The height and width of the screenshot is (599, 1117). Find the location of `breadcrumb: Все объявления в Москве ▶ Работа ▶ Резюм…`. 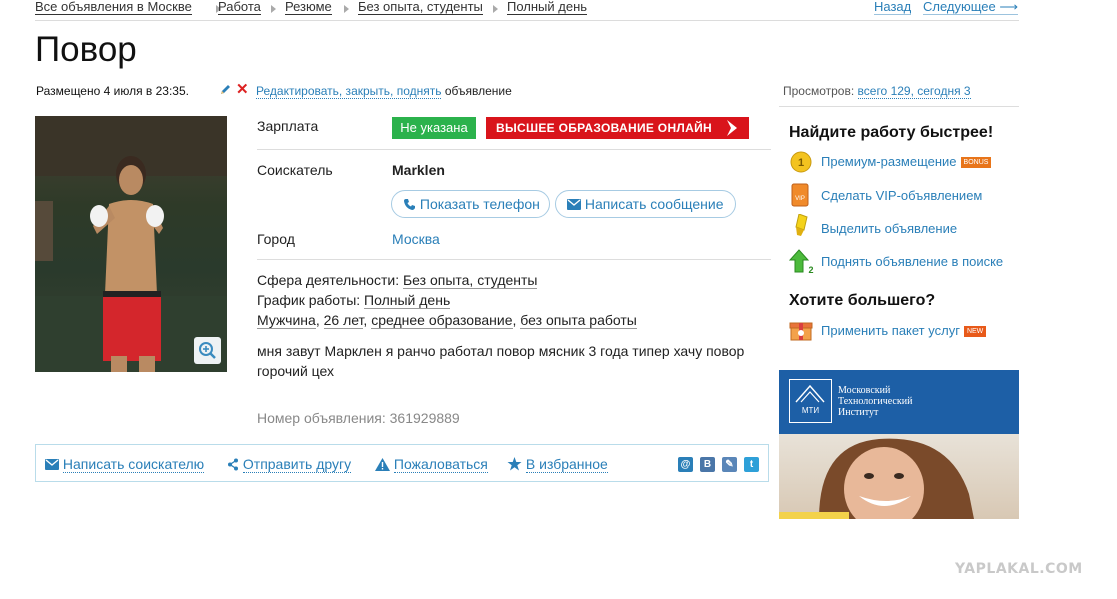

breadcrumb: Все объявления в Москве ▶ Работа ▶ Резюм… is located at coordinates (527, 10).